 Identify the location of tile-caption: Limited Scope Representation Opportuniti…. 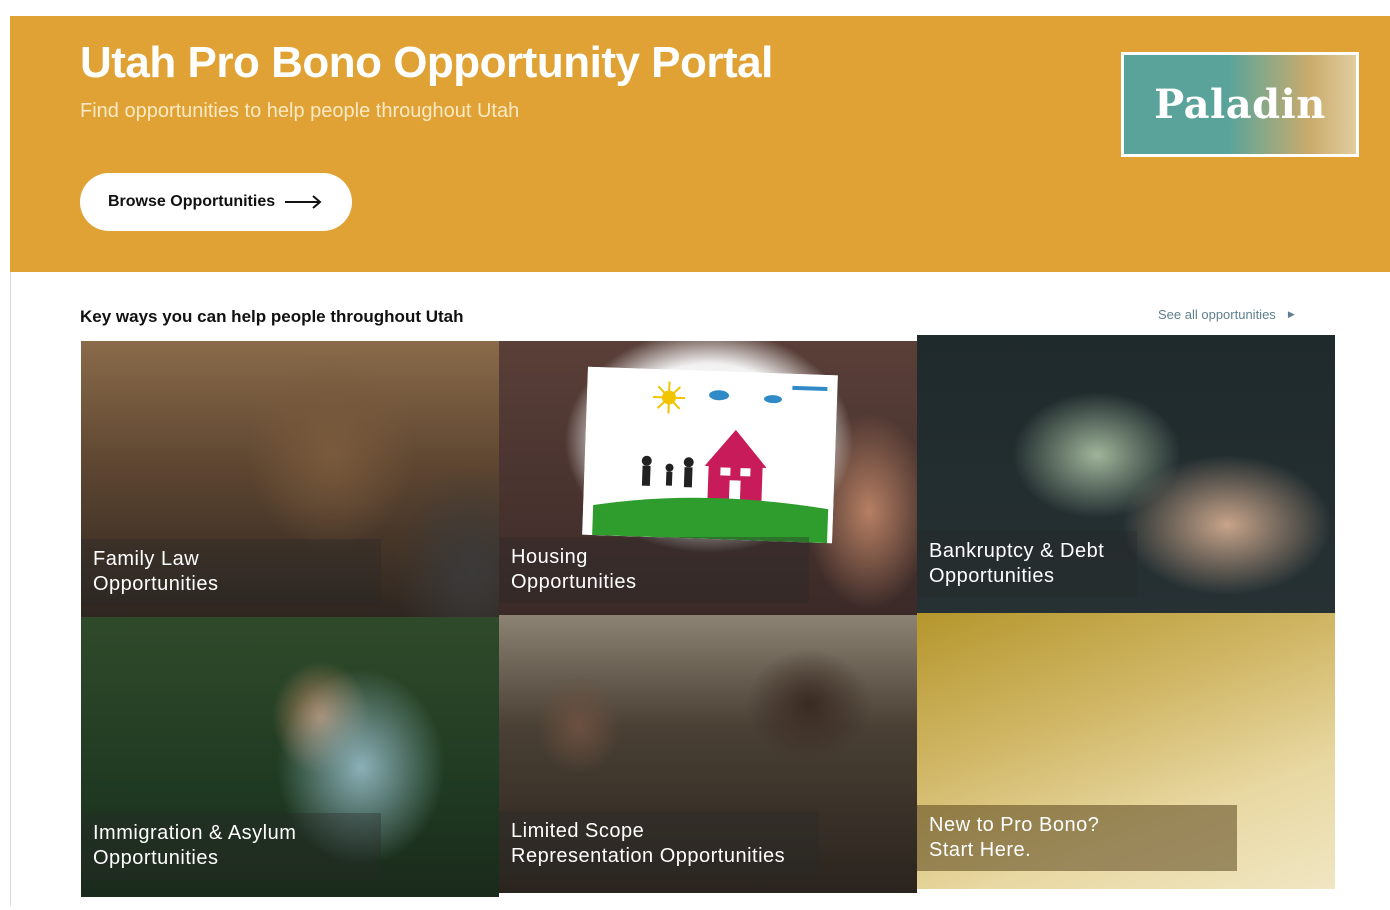
(659, 844).